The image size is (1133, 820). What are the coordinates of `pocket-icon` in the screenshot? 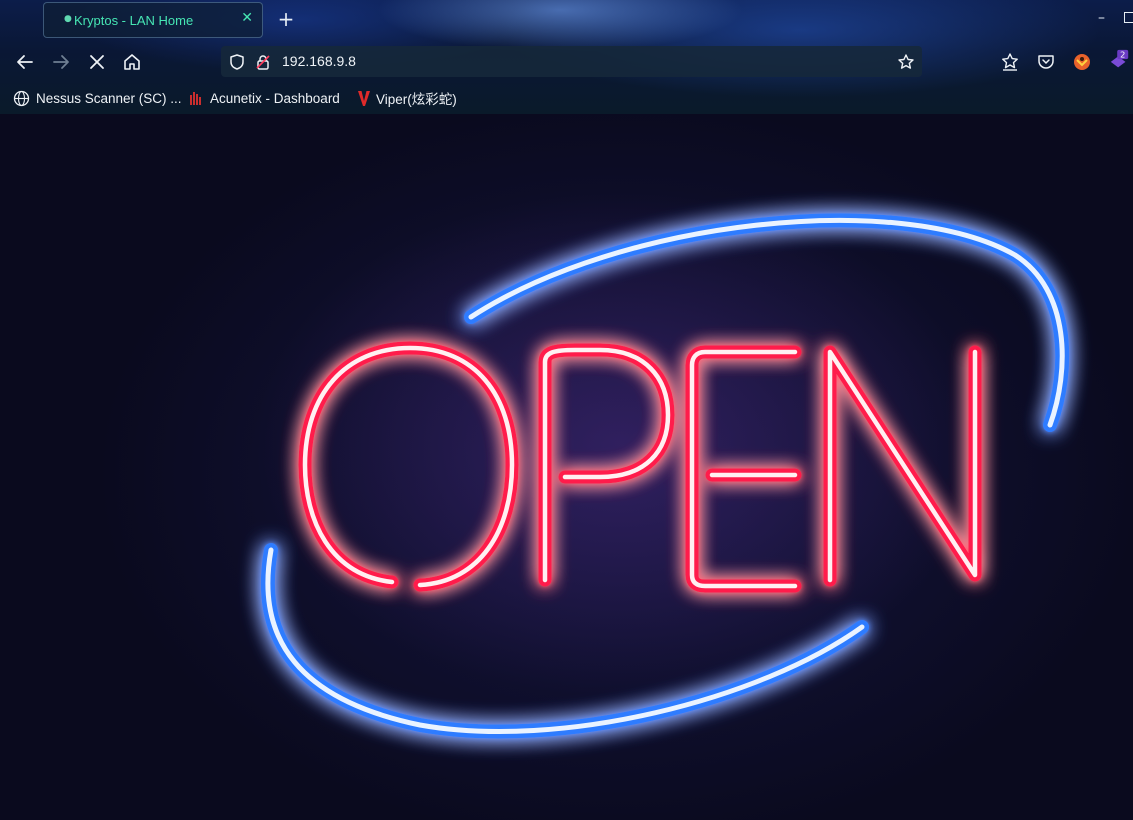 It's located at (1046, 62).